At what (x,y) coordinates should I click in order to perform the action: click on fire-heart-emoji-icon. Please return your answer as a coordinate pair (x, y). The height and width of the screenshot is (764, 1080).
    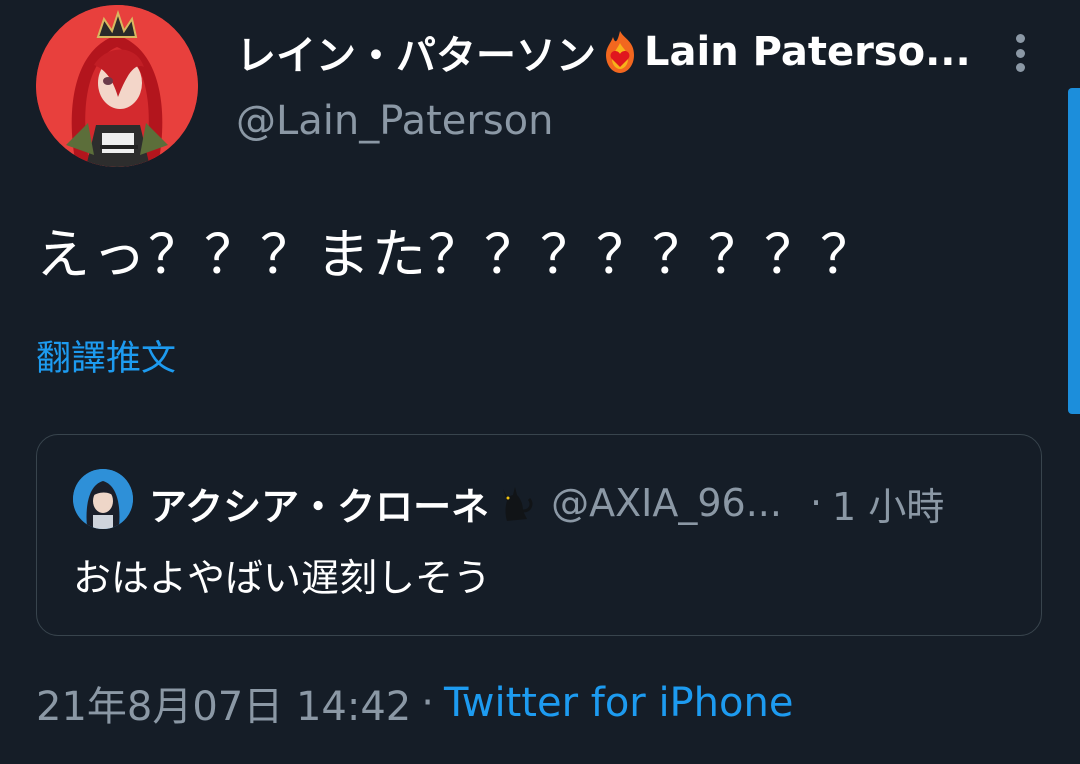
    Looking at the image, I should click on (620, 52).